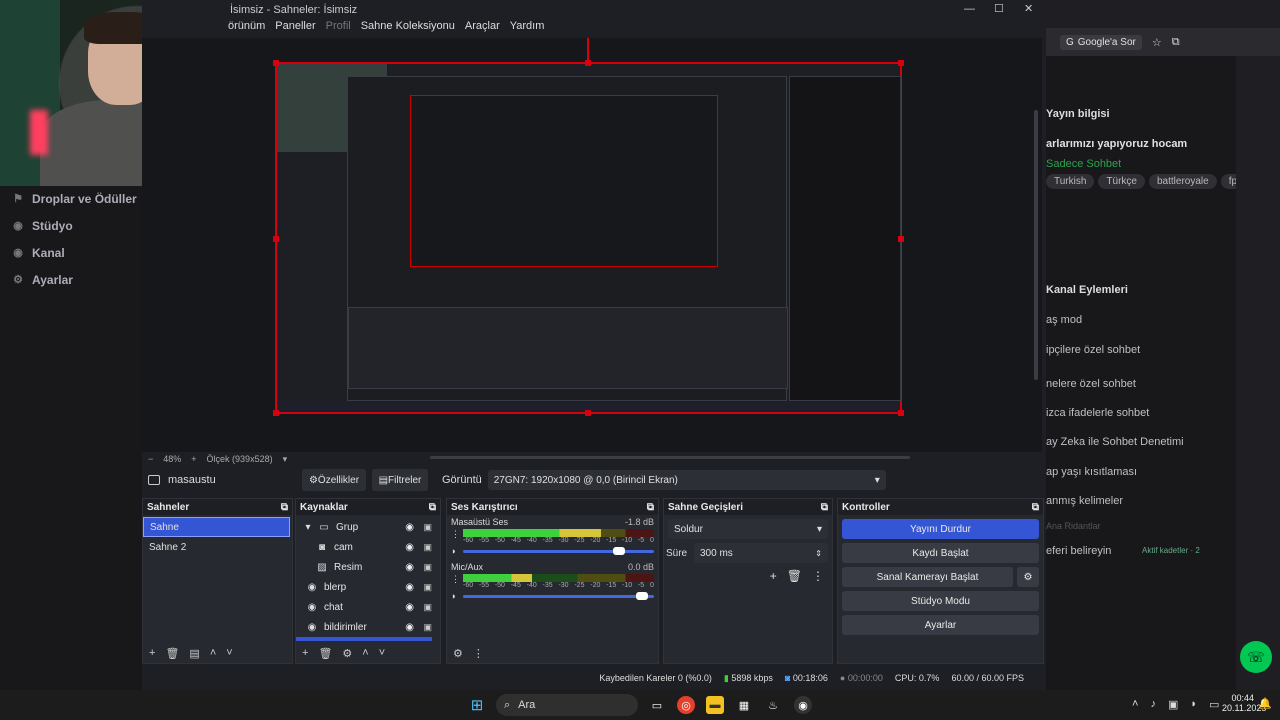 The height and width of the screenshot is (720, 1280). What do you see at coordinates (240, 459) in the screenshot?
I see `scale-dropdown: Ölçek (939x528)` at bounding box center [240, 459].